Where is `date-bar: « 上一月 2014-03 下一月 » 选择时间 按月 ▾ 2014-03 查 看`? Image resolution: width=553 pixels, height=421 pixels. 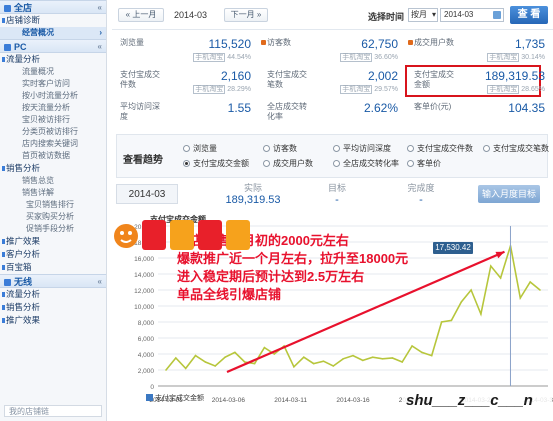 date-bar: « 上一月 2014-03 下一月 » 选择时间 按月 ▾ 2014-03 查 看 is located at coordinates (332, 15).